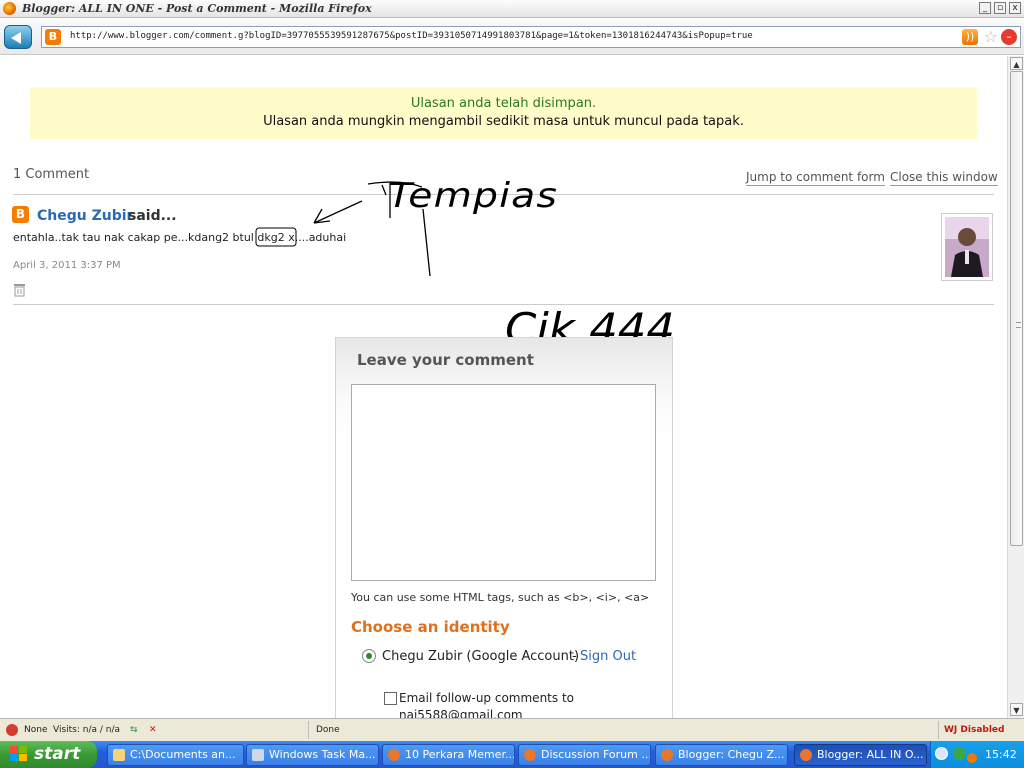 This screenshot has width=1024, height=768. Describe the element at coordinates (473, 196) in the screenshot. I see `annotation-word1: Tempias` at that location.